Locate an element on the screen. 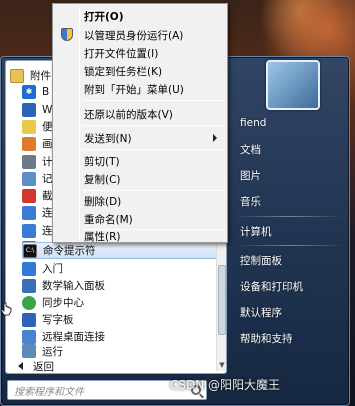  remote-desktop-icon is located at coordinates (29, 336).